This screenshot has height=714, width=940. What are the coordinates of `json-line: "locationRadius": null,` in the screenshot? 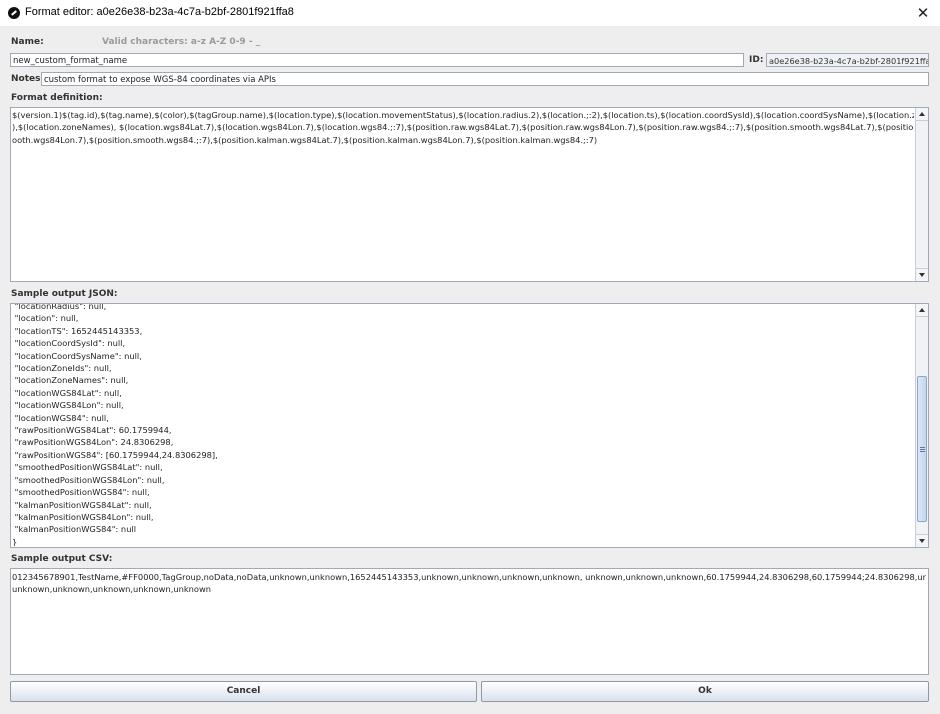 It's located at (59, 307).